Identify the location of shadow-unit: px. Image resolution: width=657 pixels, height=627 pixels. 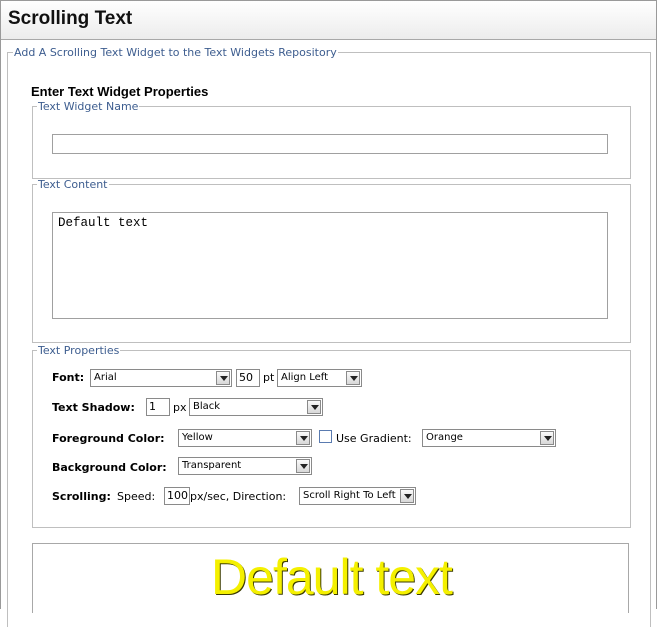
(180, 407).